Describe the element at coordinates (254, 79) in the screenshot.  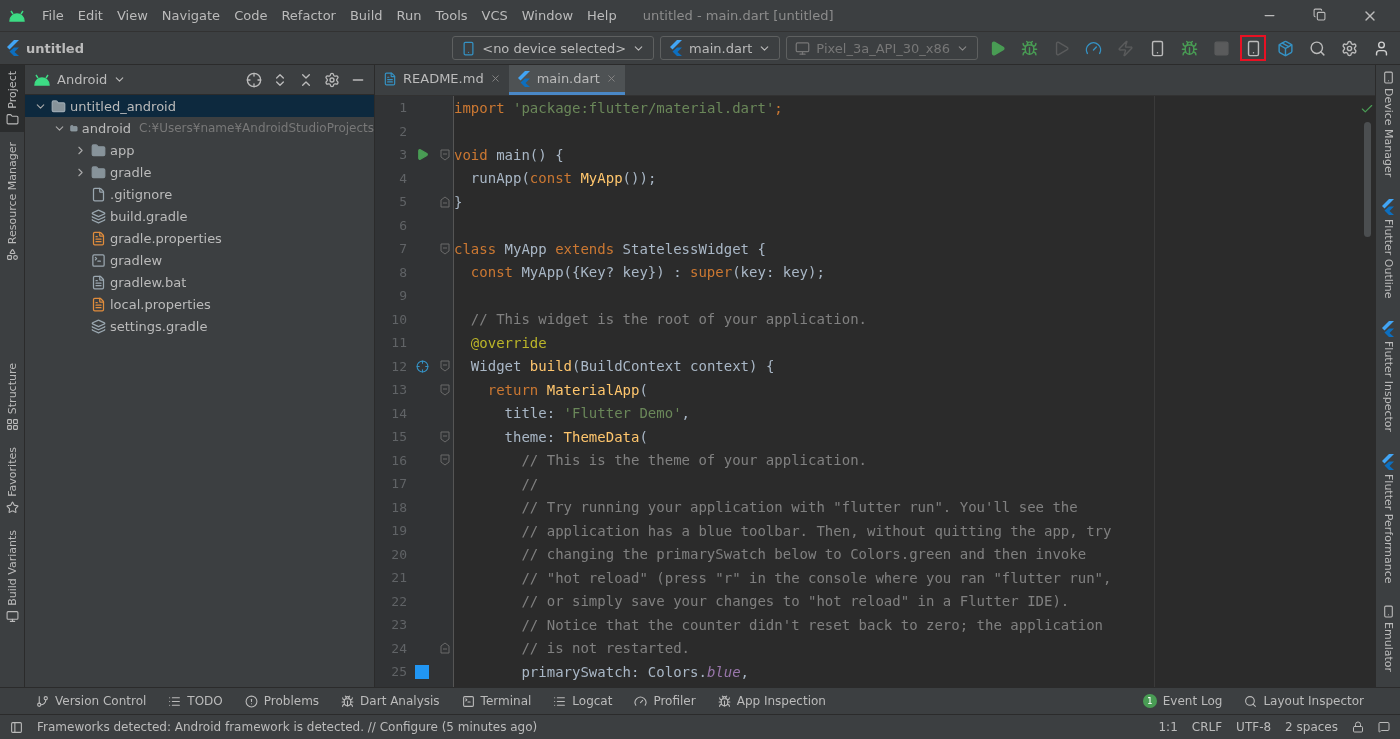
I see `locate-icon` at that location.